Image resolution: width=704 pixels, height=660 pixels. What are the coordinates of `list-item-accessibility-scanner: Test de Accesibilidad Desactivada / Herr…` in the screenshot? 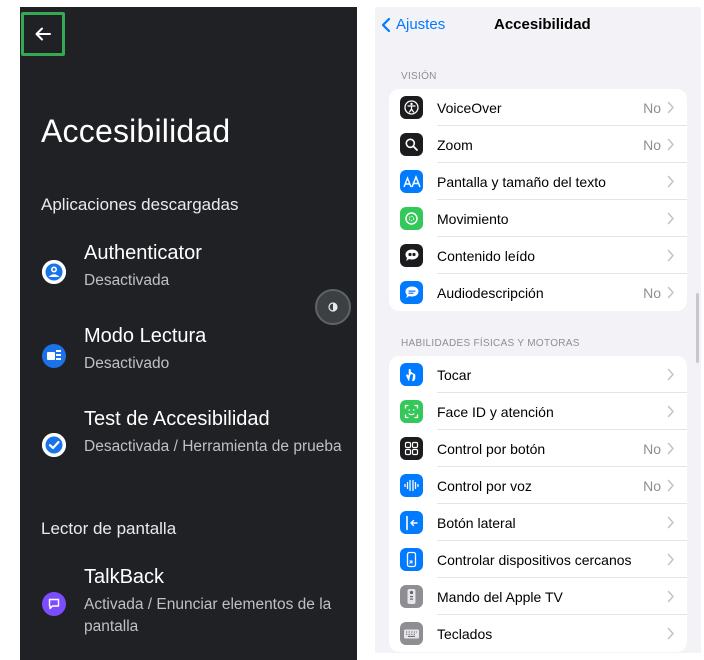 It's located at (188, 446).